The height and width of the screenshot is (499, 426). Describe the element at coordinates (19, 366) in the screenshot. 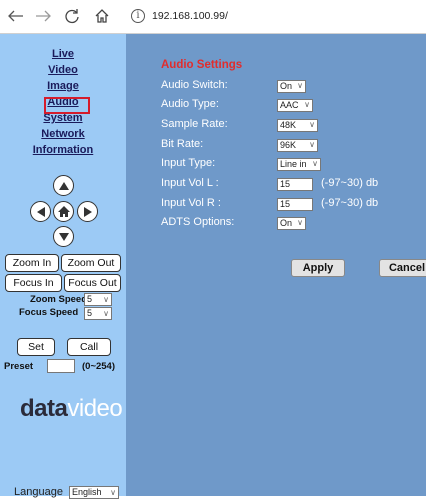

I see `preset-label: Preset` at that location.